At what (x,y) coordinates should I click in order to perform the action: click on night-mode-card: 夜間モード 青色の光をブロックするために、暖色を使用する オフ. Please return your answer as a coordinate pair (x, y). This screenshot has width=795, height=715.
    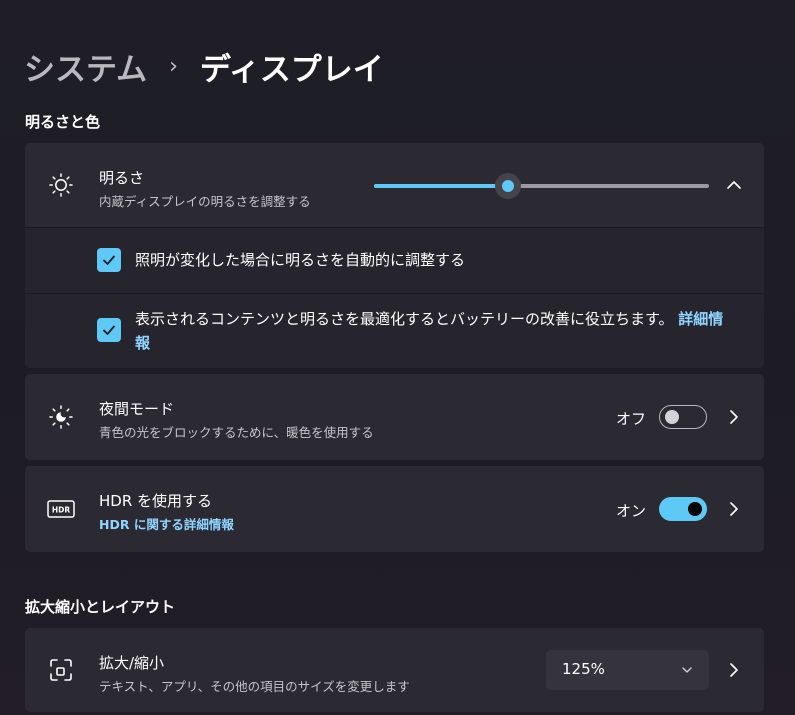
    Looking at the image, I should click on (394, 417).